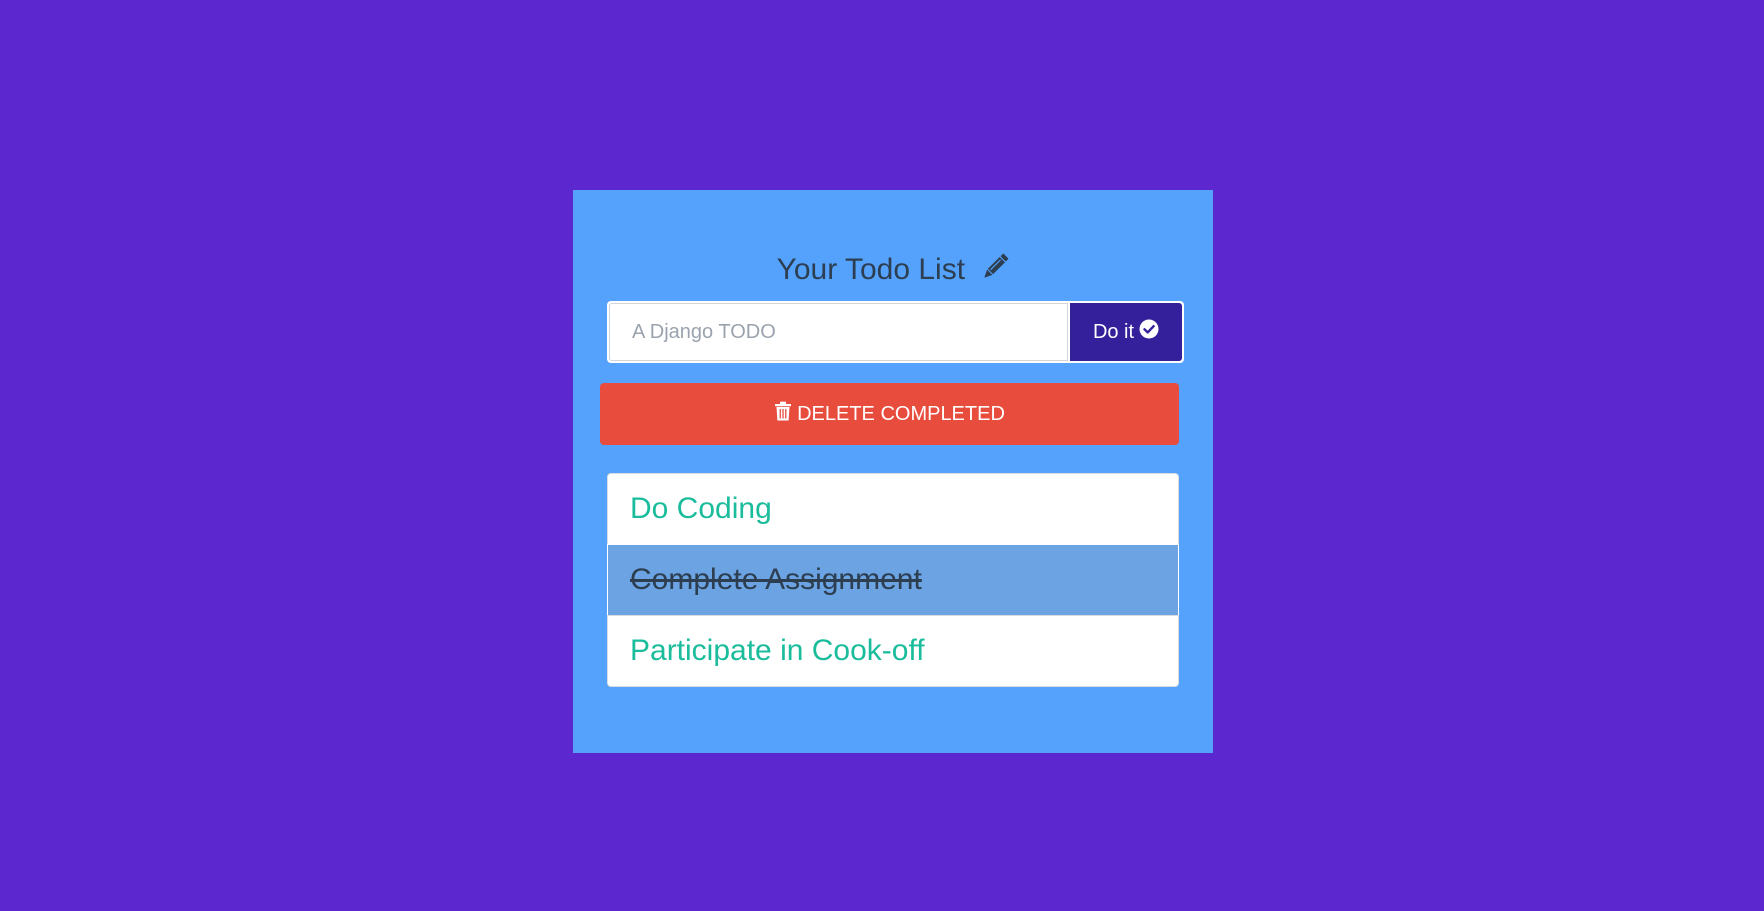 Image resolution: width=1764 pixels, height=911 pixels. What do you see at coordinates (901, 413) in the screenshot?
I see `delete-completed-label: DELETE COMPLETED` at bounding box center [901, 413].